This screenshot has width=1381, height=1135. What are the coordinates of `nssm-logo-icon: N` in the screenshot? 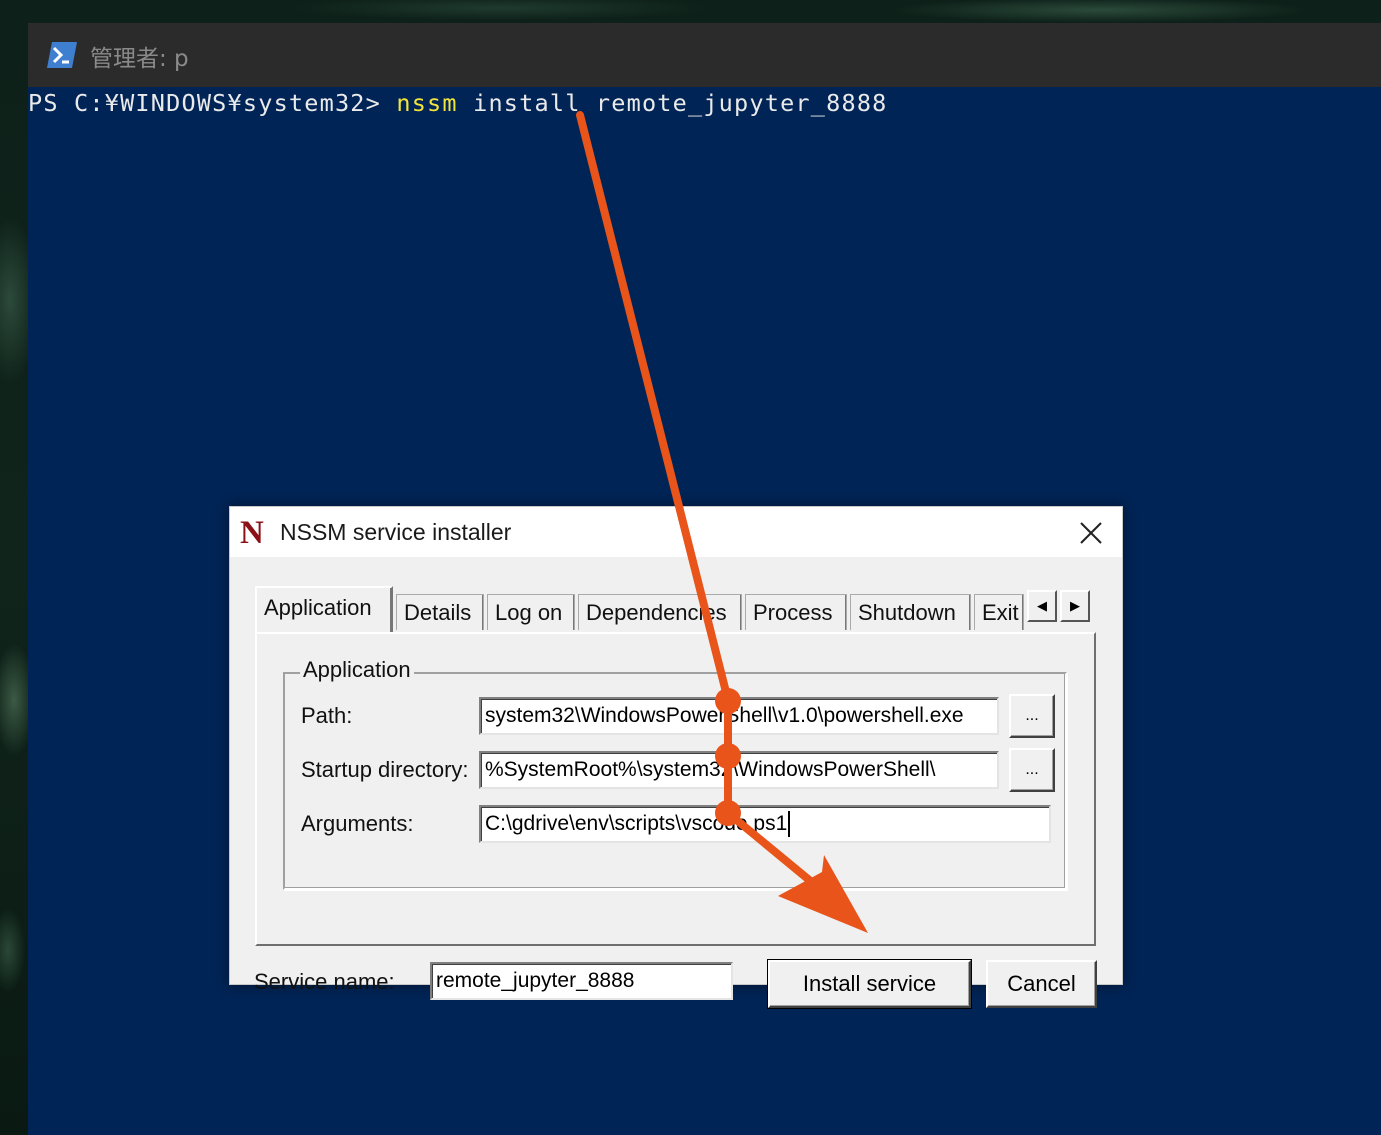 It's located at (252, 533).